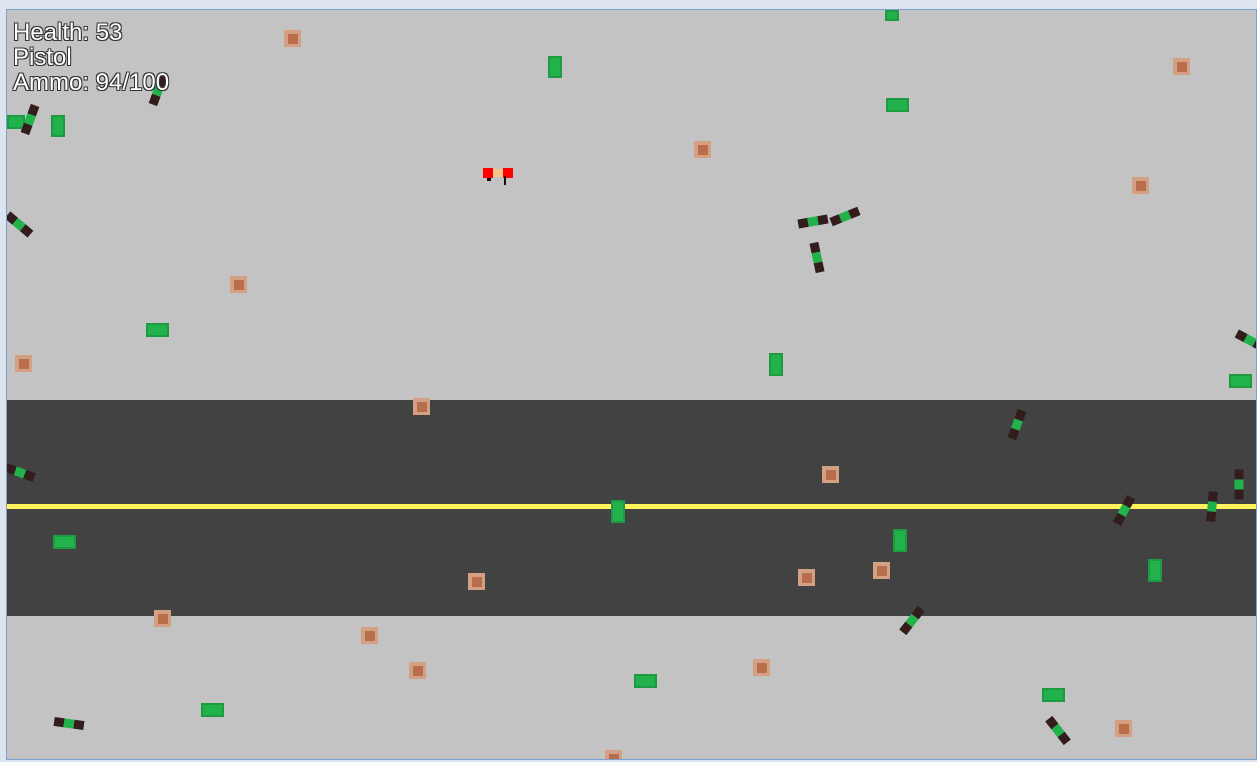 This screenshot has height=762, width=1257. I want to click on weapon-readout: Pistol, so click(42, 57).